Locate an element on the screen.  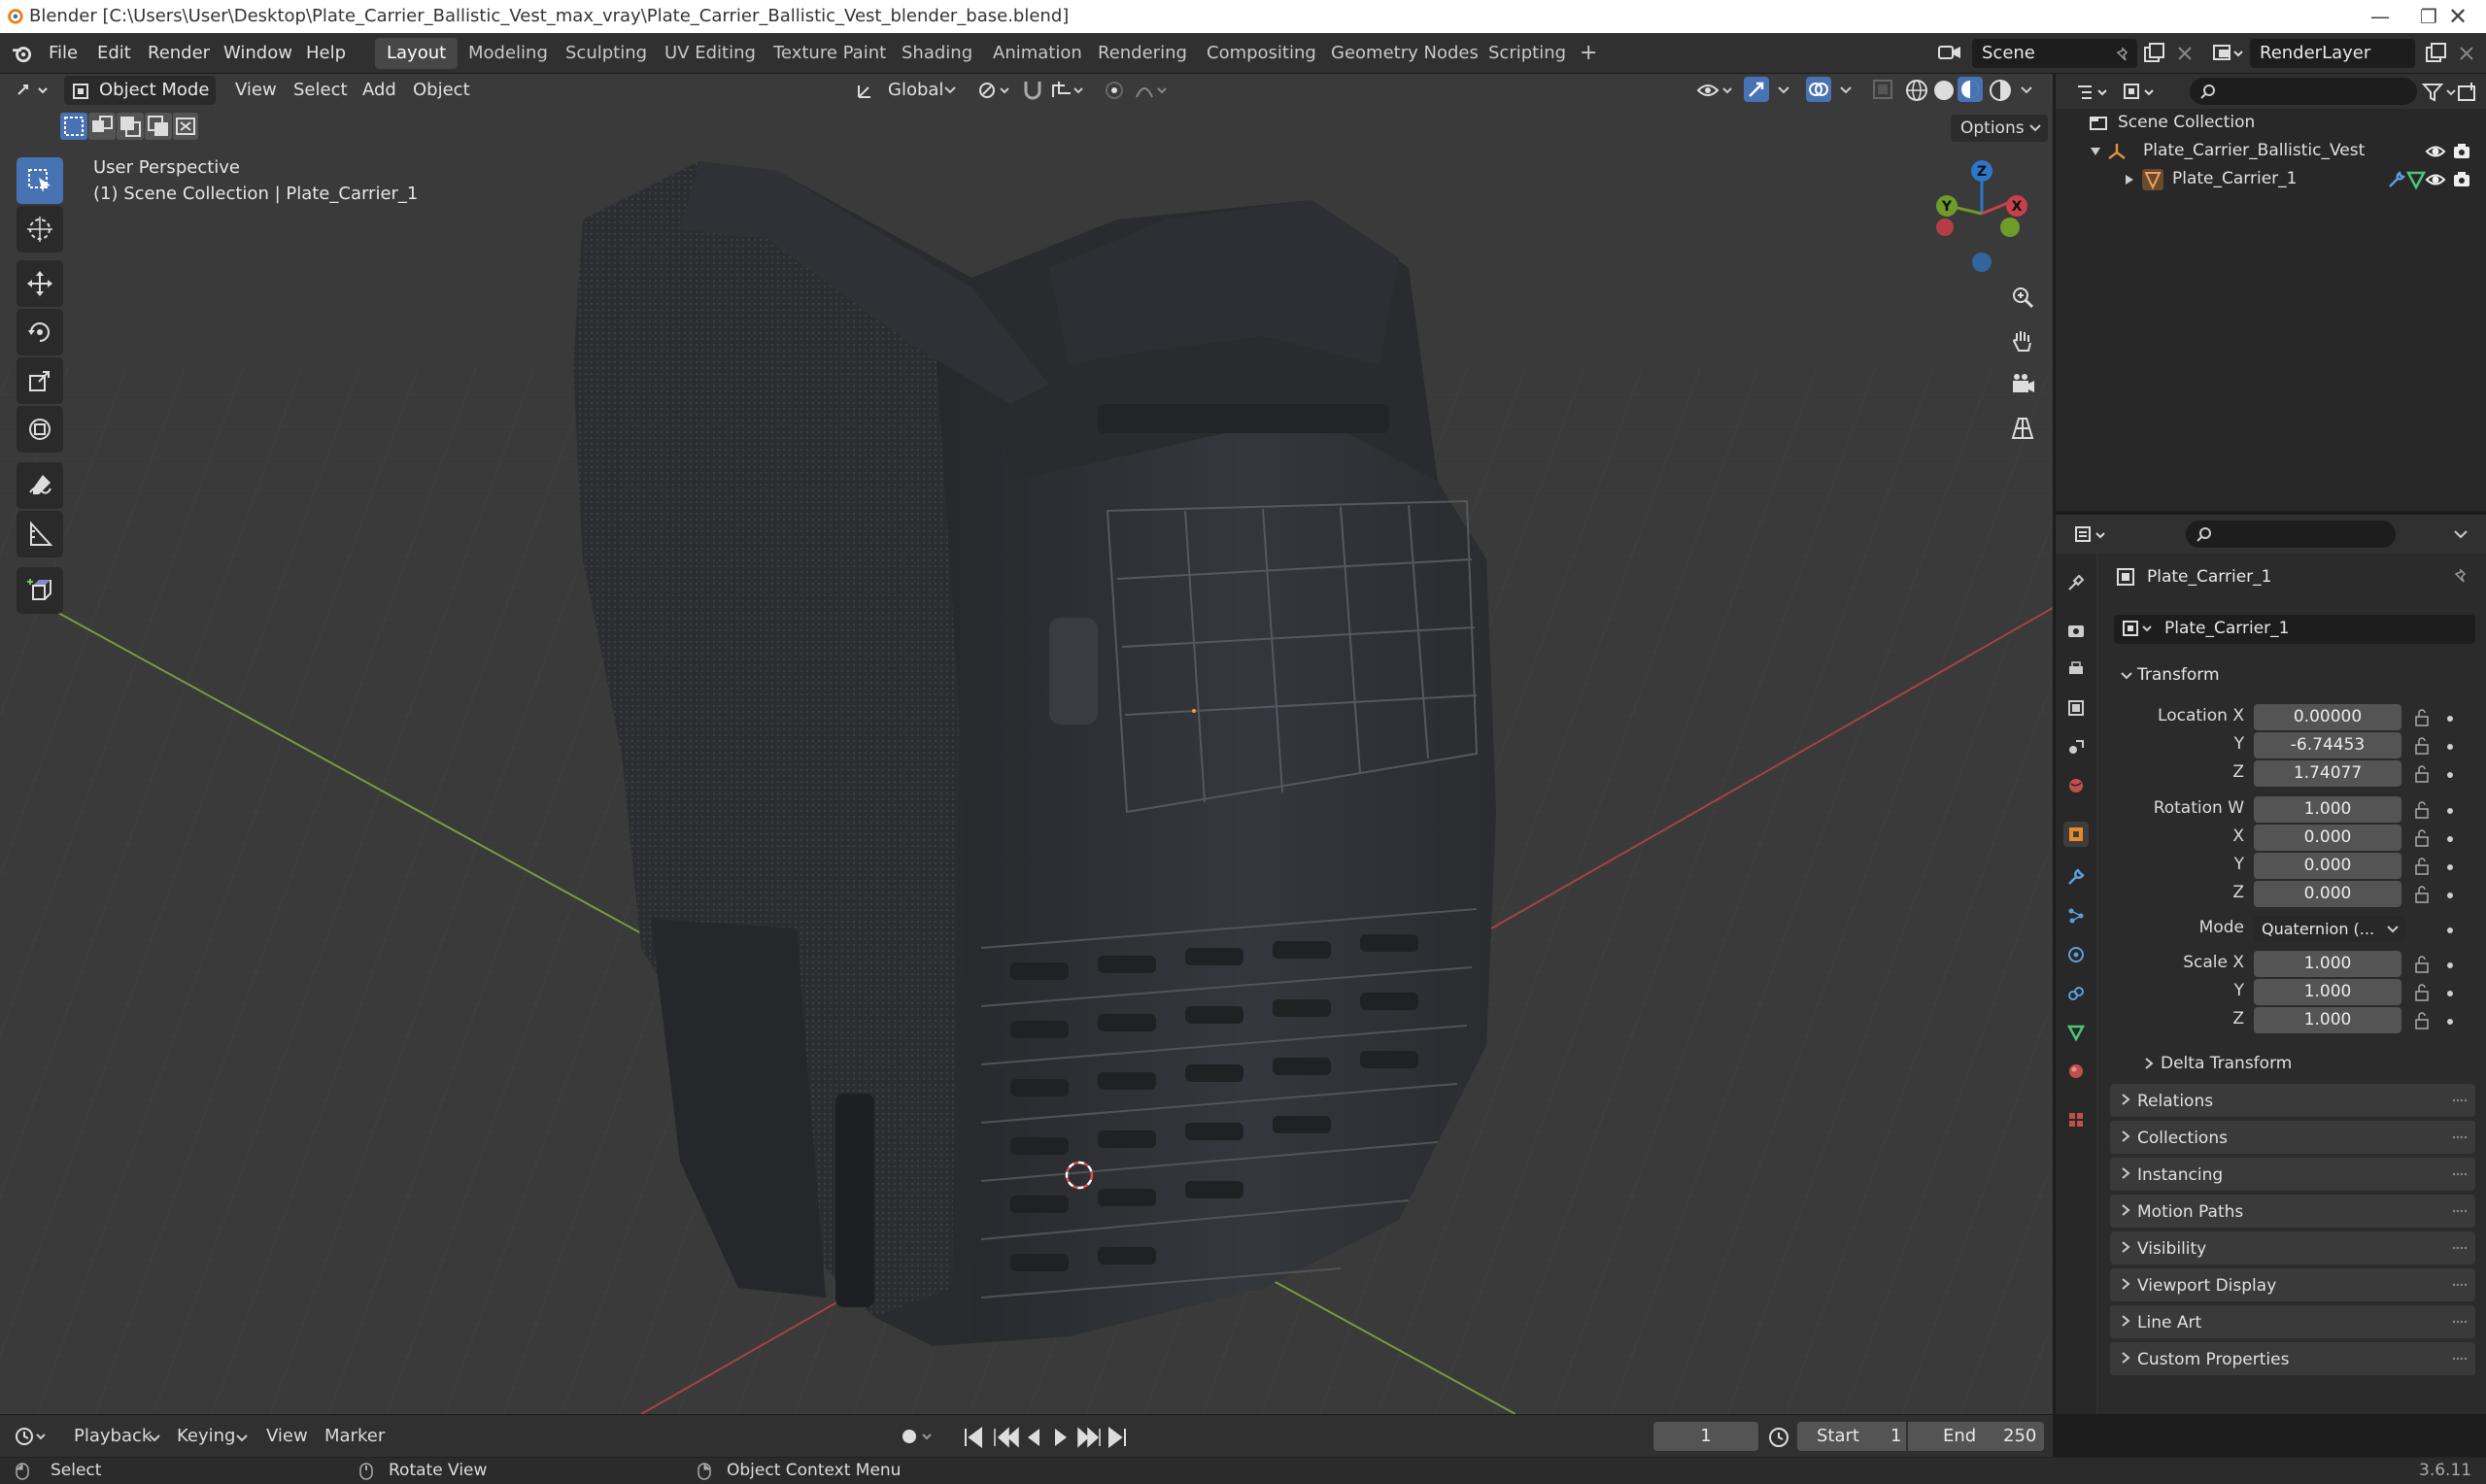
panel-viewport-display: Viewport Display is located at coordinates (2292, 1284).